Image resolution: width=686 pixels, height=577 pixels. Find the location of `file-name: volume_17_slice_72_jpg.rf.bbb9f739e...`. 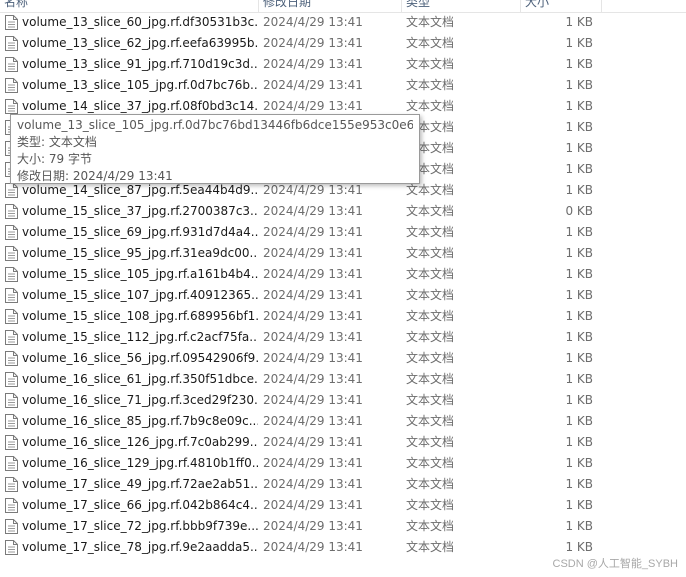

file-name: volume_17_slice_72_jpg.rf.bbb9f739e... is located at coordinates (140, 526).